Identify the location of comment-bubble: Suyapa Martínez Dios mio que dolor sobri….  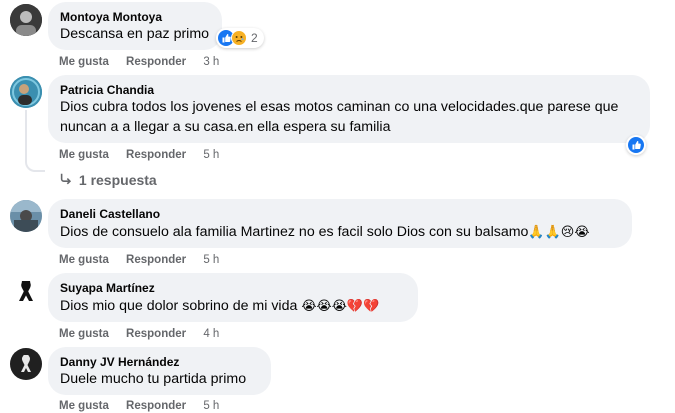
(233, 297).